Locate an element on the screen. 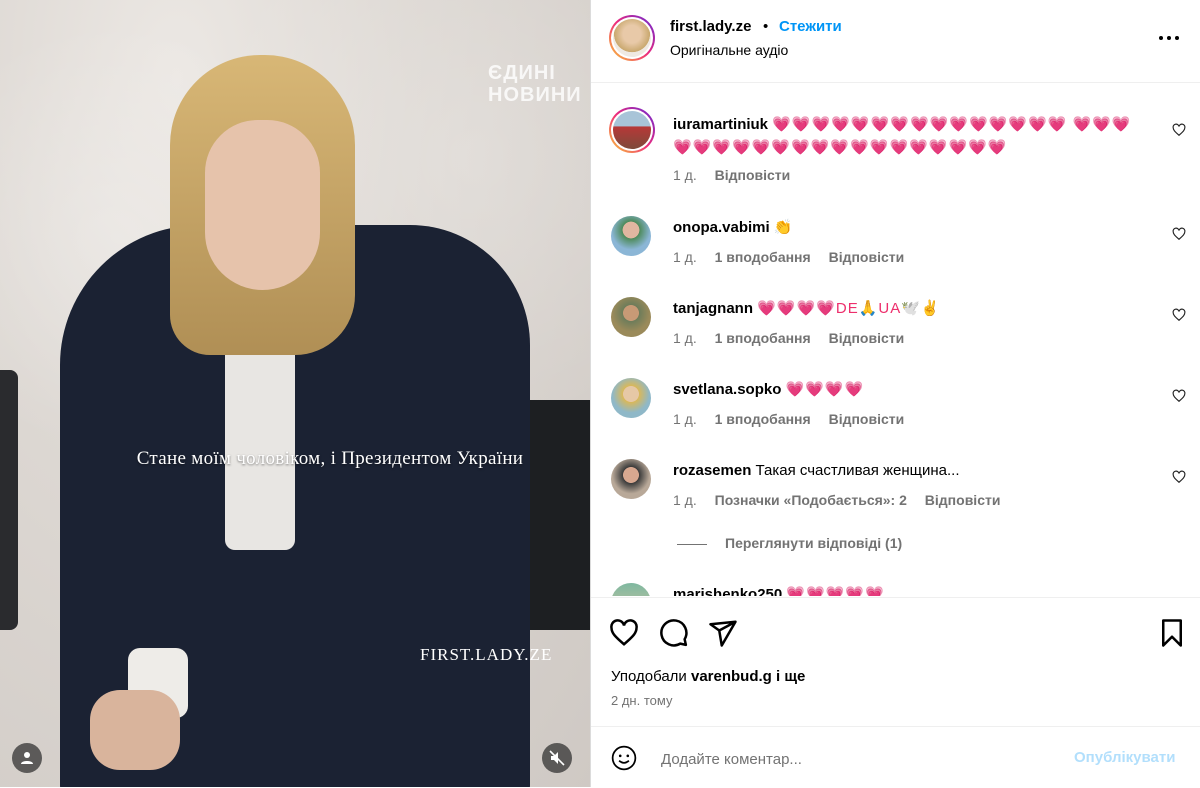  person-face is located at coordinates (262, 205).